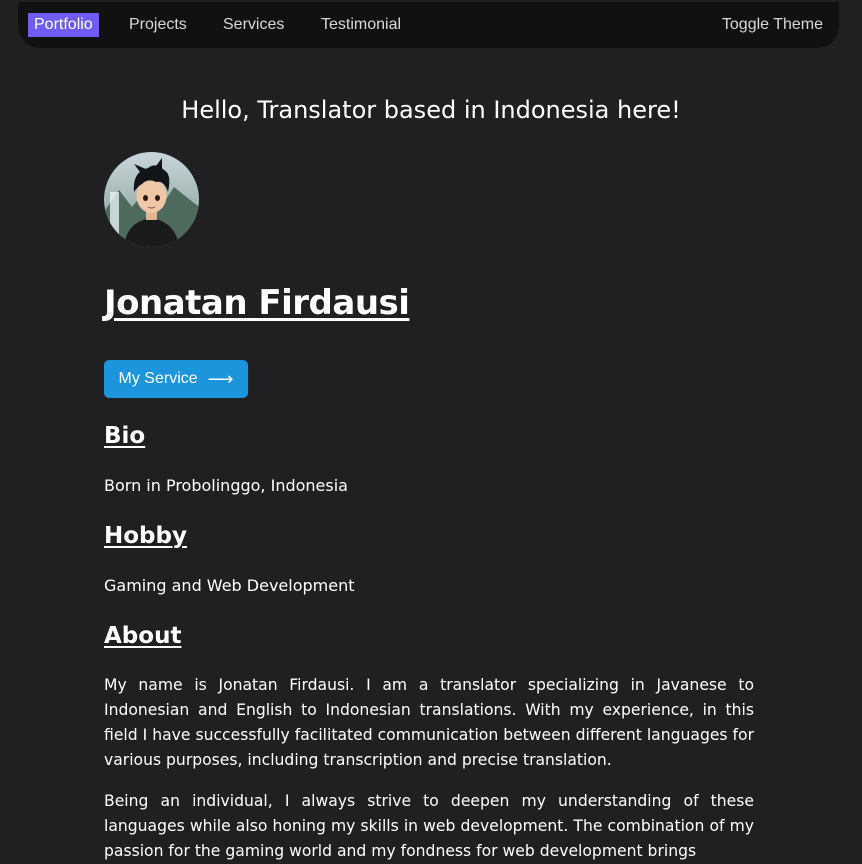 This screenshot has width=862, height=864. What do you see at coordinates (229, 585) in the screenshot?
I see `hobby-text: Gaming and Web Development` at bounding box center [229, 585].